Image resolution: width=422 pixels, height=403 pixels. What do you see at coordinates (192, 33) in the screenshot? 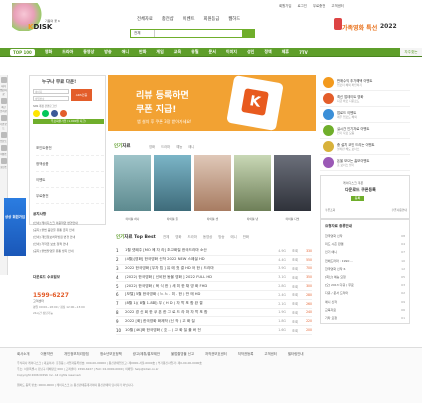
I see `search-bar: 전체` at bounding box center [192, 33].